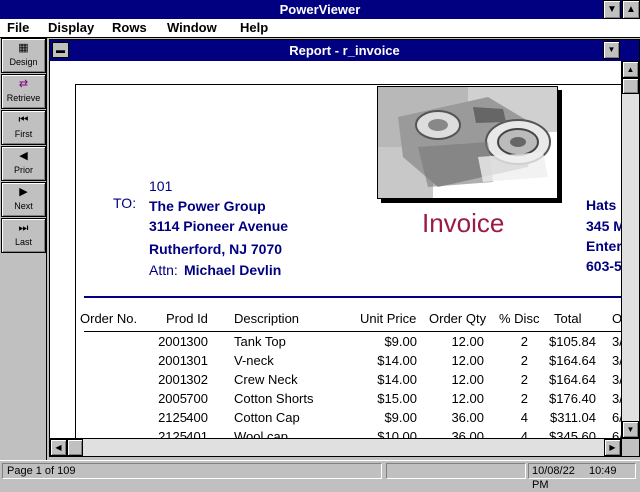  Describe the element at coordinates (553, 471) in the screenshot. I see `status-date: 10/08/22` at that location.